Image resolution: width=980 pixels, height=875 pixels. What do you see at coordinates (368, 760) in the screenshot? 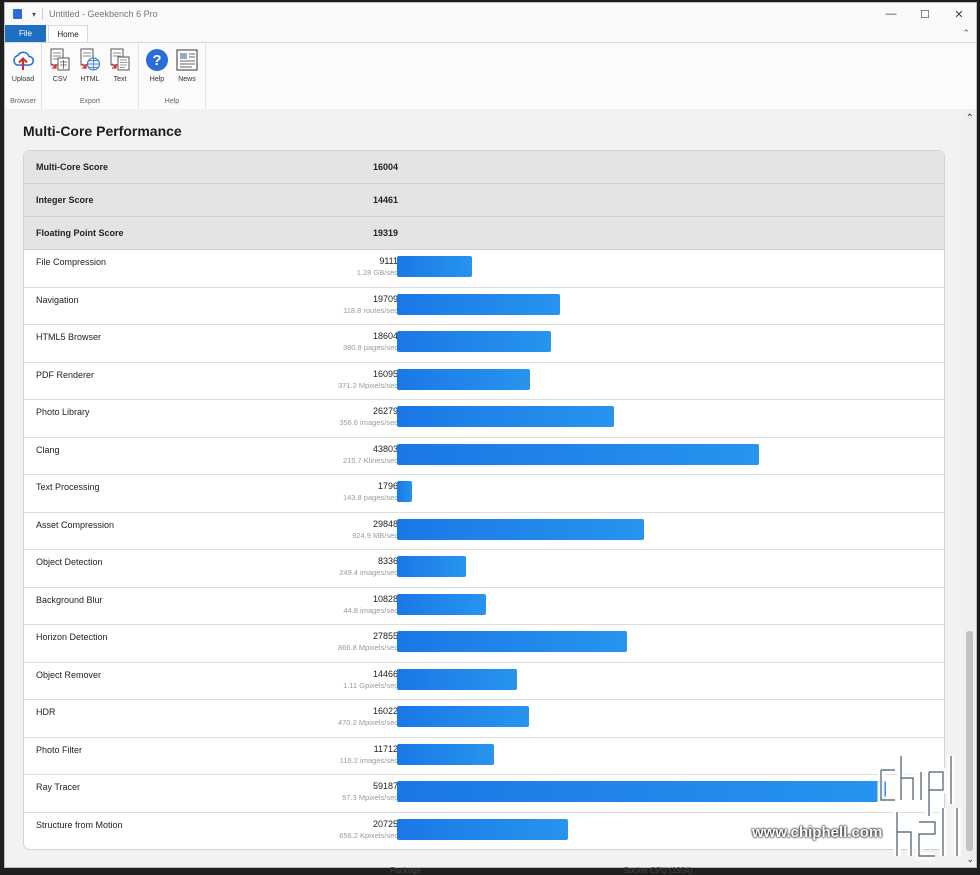
I see `benchmark-unit: 116.2 images/sec` at bounding box center [368, 760].